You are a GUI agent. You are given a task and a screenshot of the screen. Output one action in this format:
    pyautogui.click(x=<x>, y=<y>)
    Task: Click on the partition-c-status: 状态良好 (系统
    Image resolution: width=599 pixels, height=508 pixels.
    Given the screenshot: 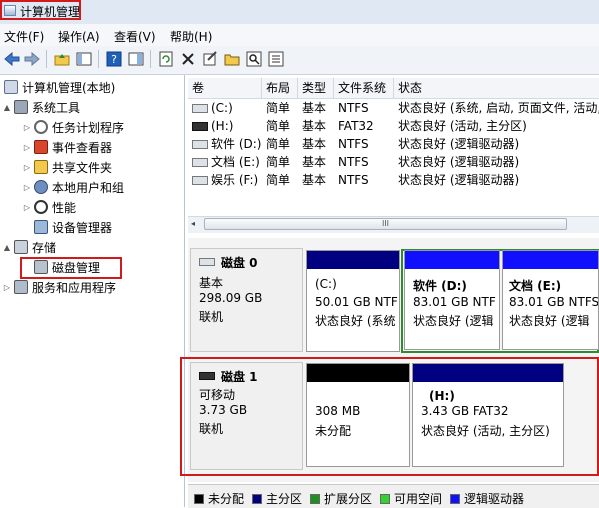 What is the action you would take?
    pyautogui.click(x=355, y=321)
    